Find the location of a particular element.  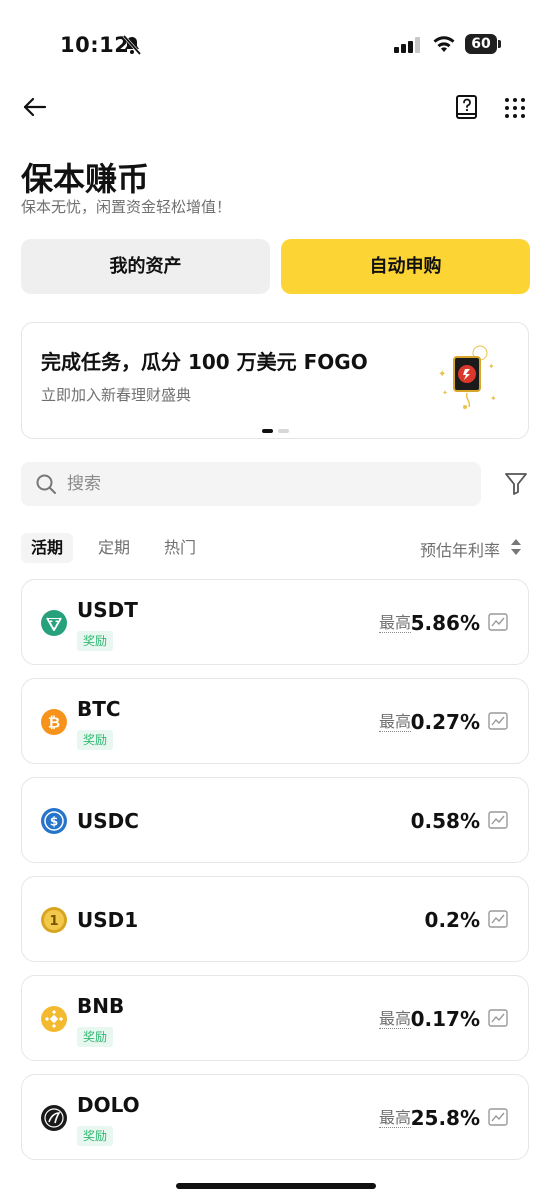

coin-name: USD1 is located at coordinates (108, 920).